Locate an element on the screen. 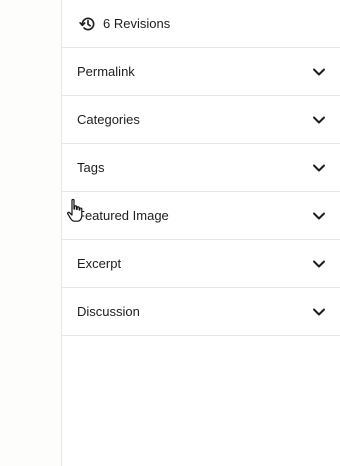  panel-tags-label: Tags is located at coordinates (91, 167).